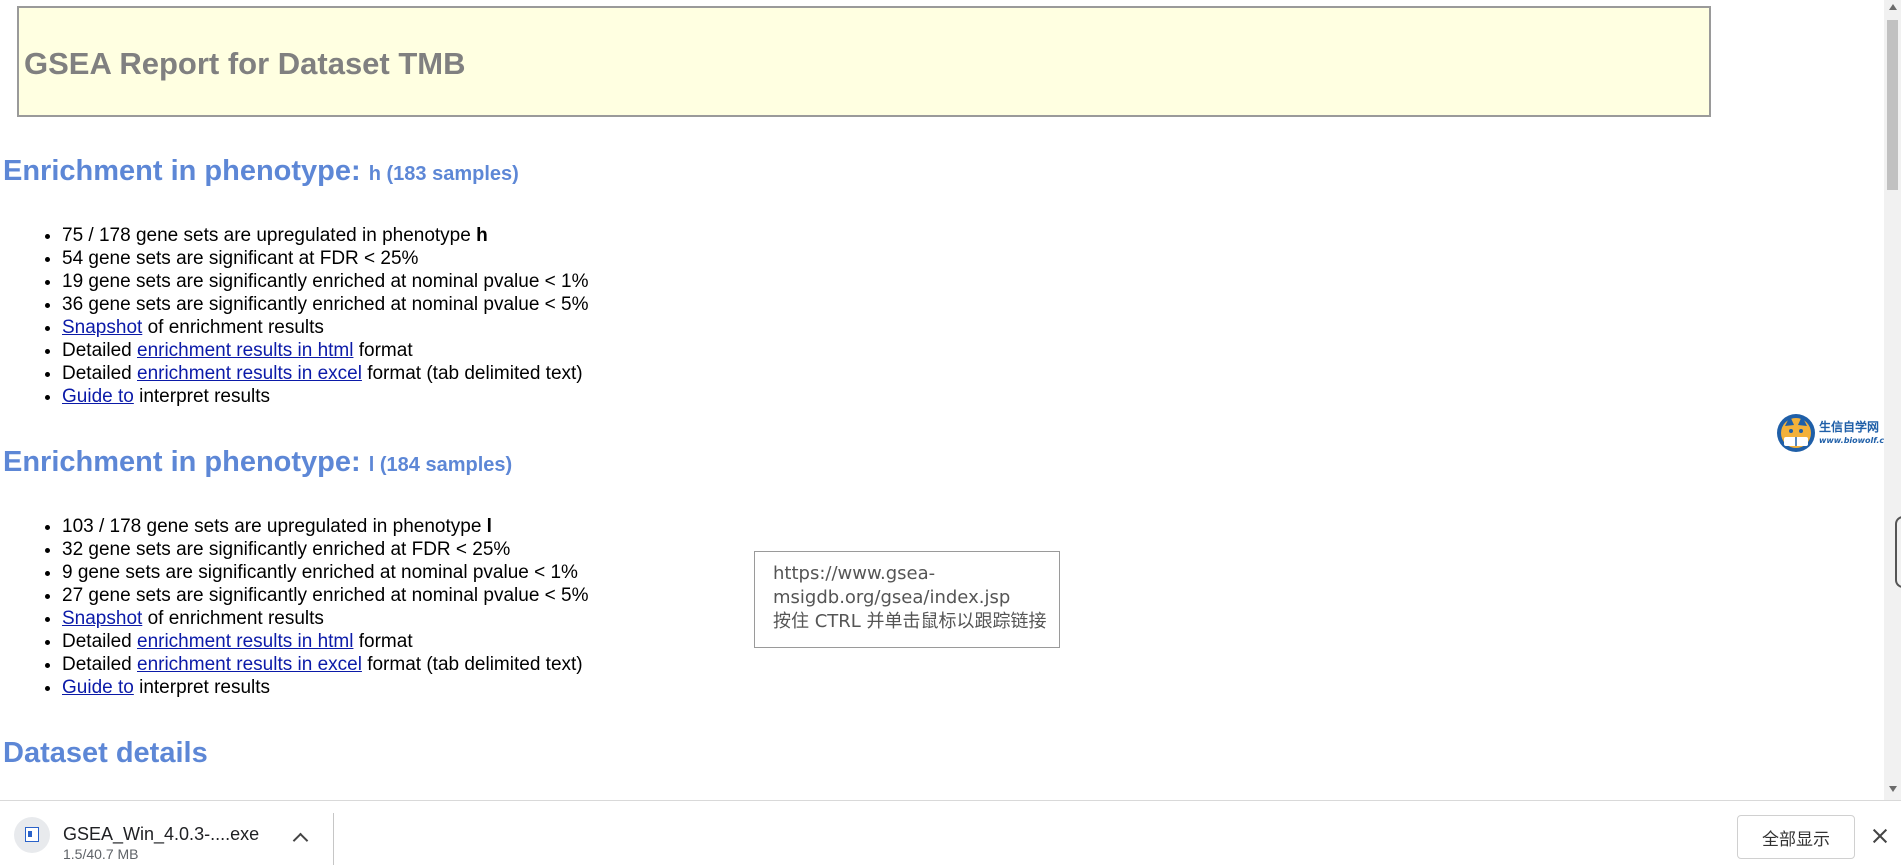  What do you see at coordinates (245, 63) in the screenshot?
I see `report-title: GSEA Report for Dataset TMB` at bounding box center [245, 63].